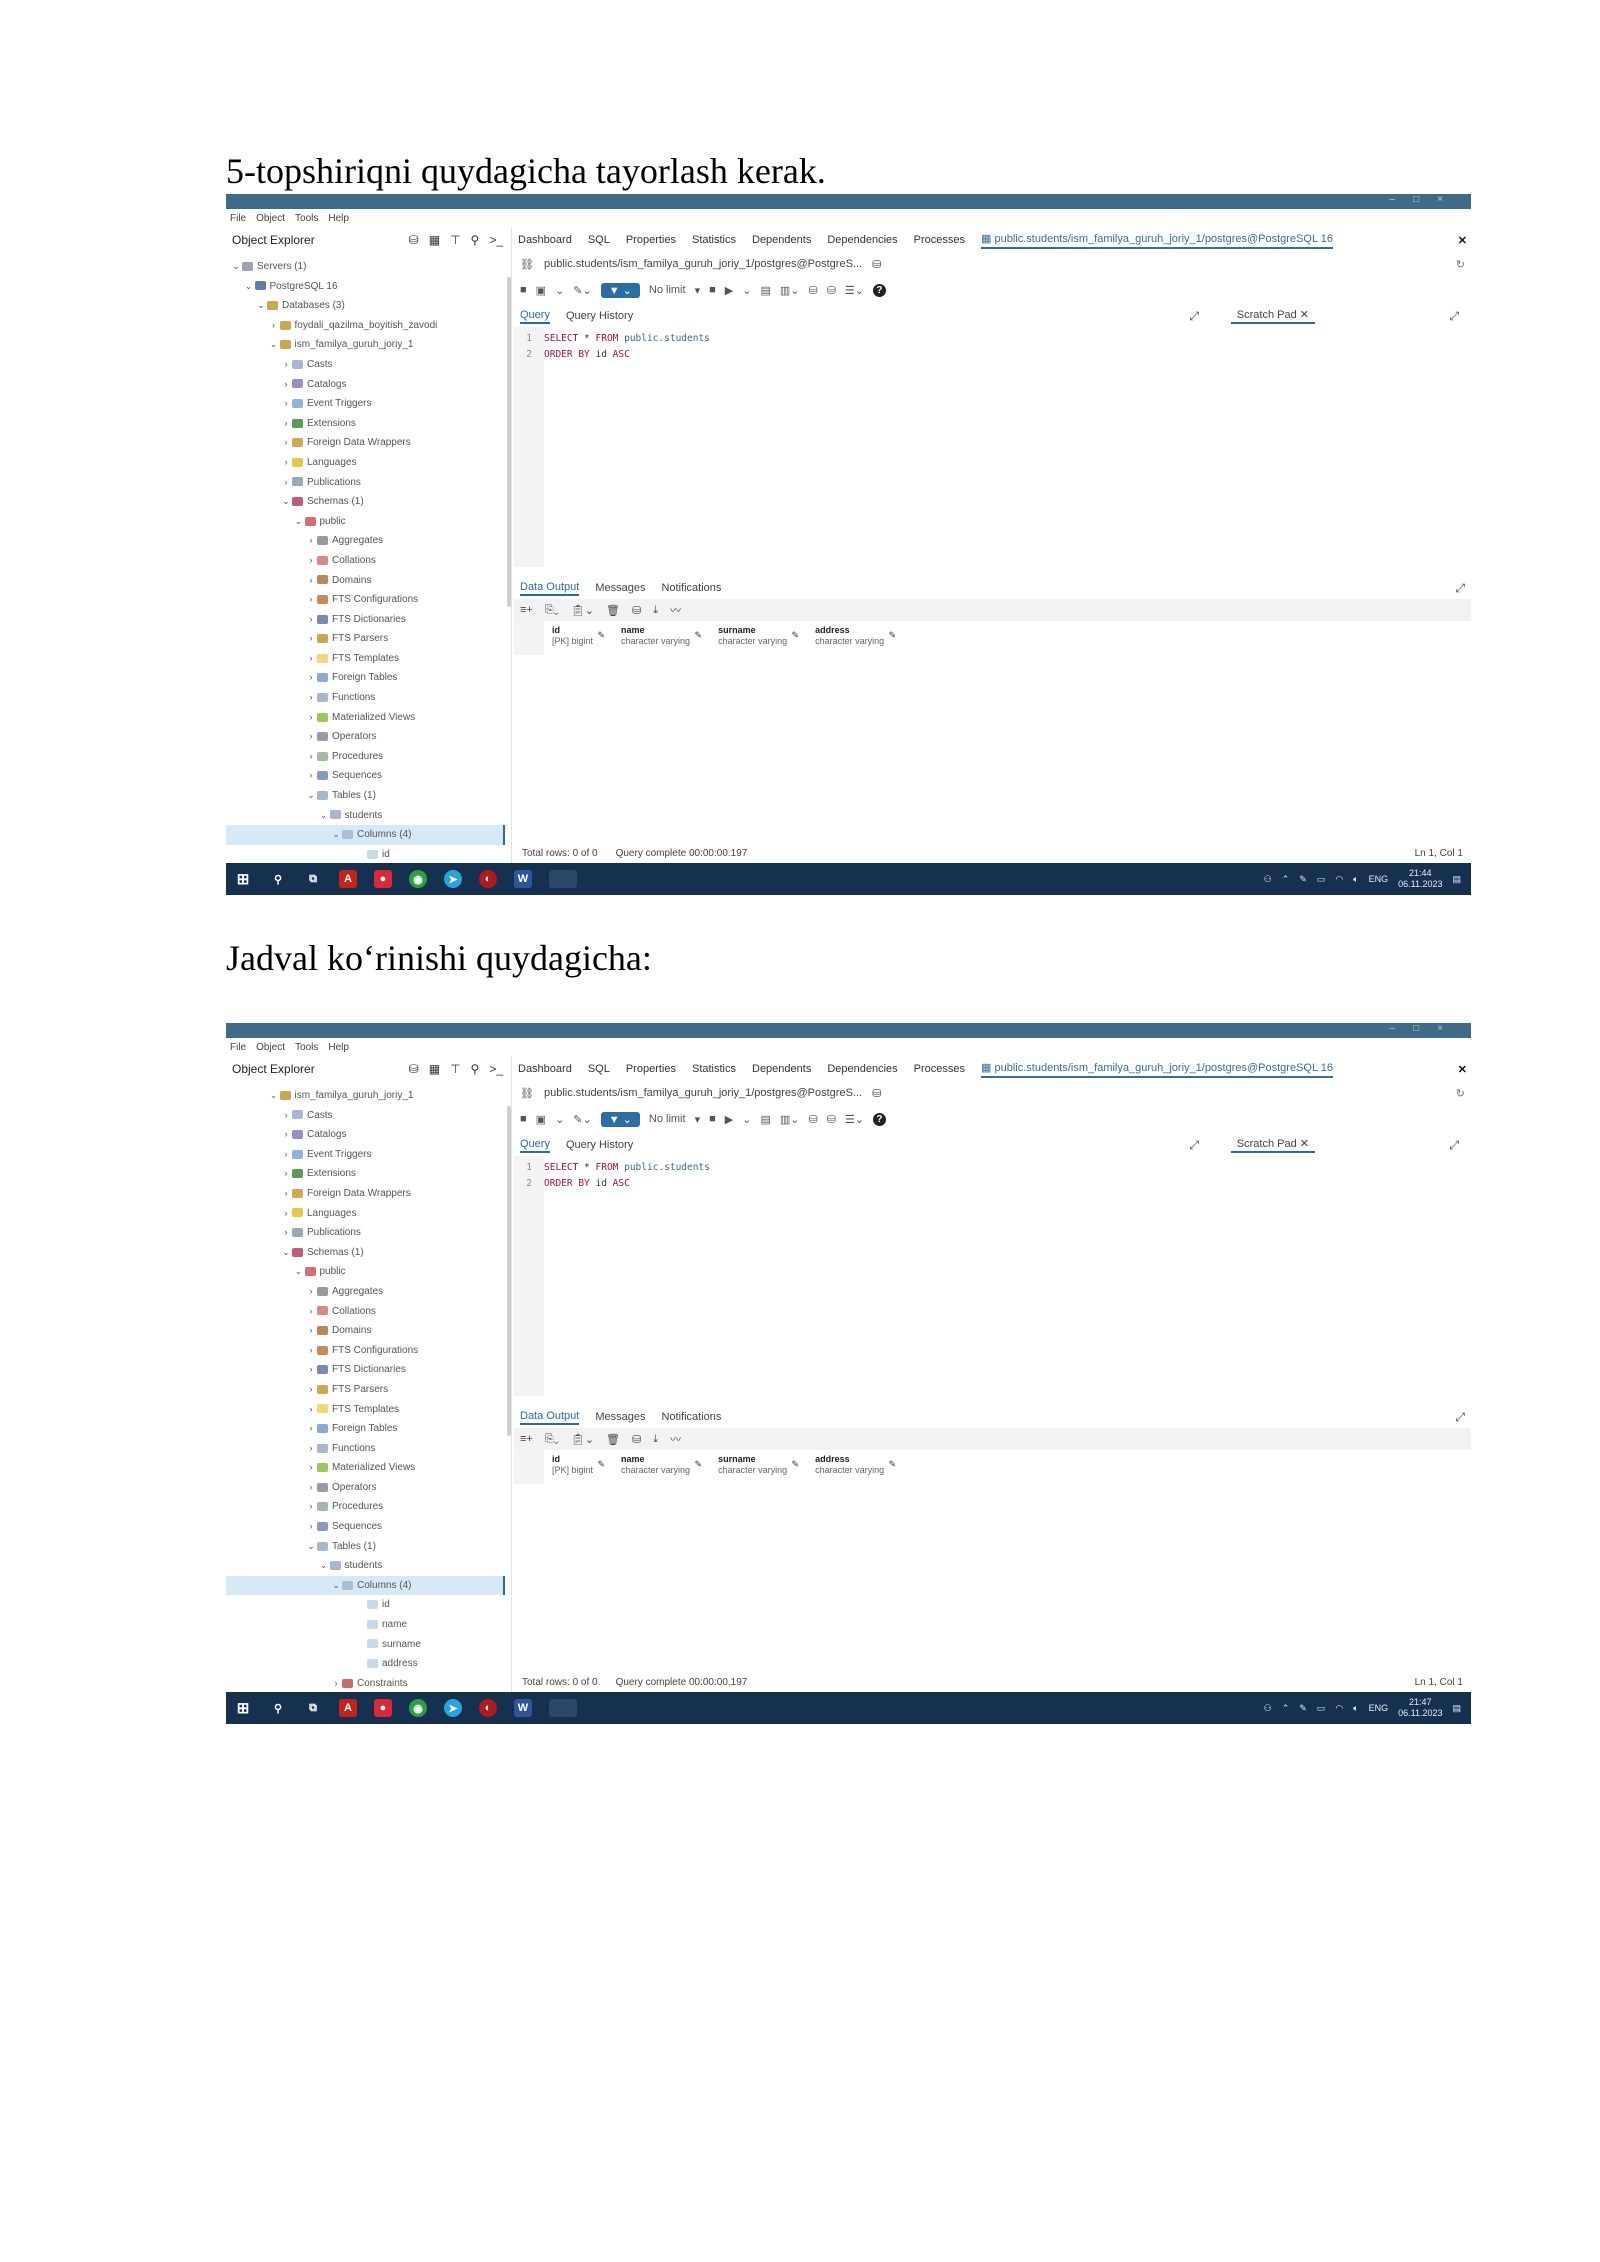 The width and height of the screenshot is (1600, 2262). I want to click on graph-icon: 〰, so click(675, 1439).